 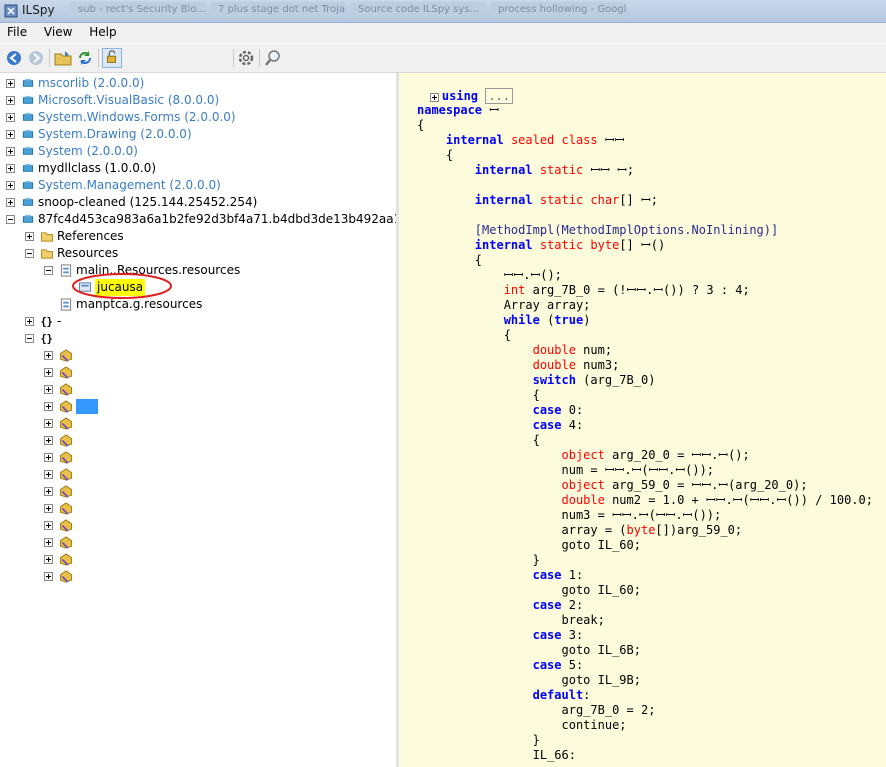 I want to click on tree-node: {}, so click(x=198, y=338).